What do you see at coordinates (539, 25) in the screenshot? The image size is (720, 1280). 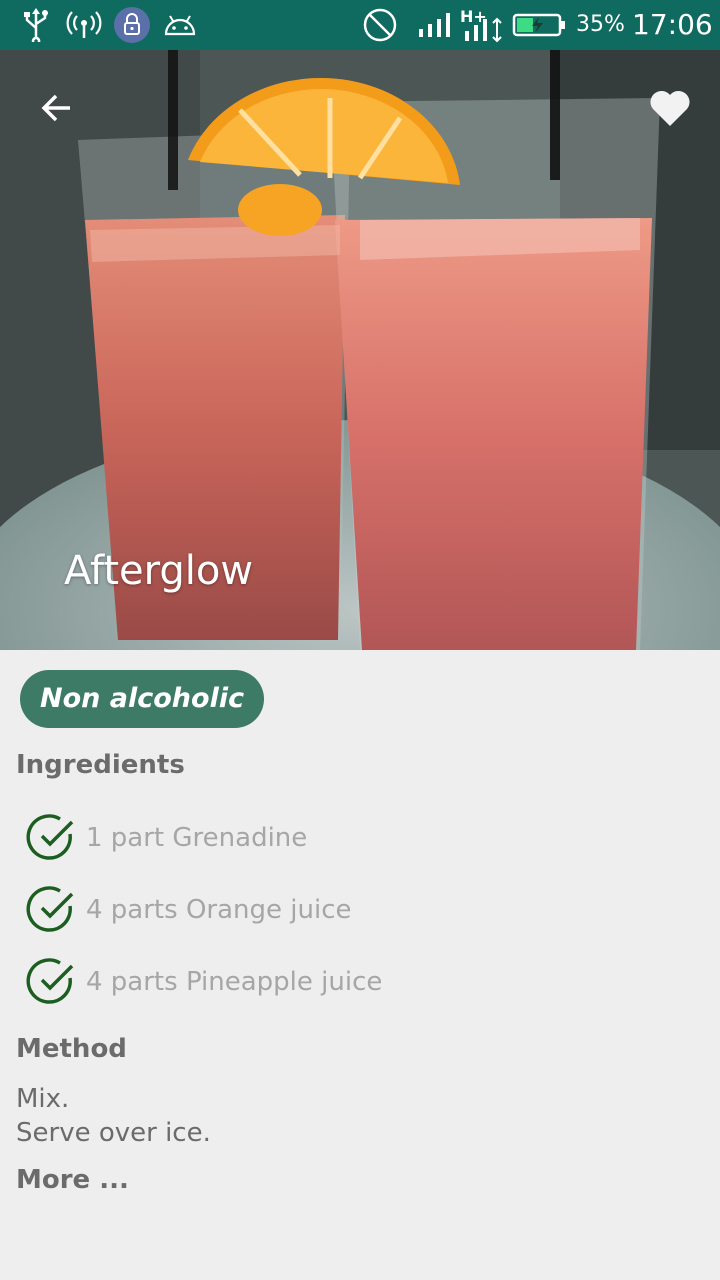 I see `battery-charging-icon` at bounding box center [539, 25].